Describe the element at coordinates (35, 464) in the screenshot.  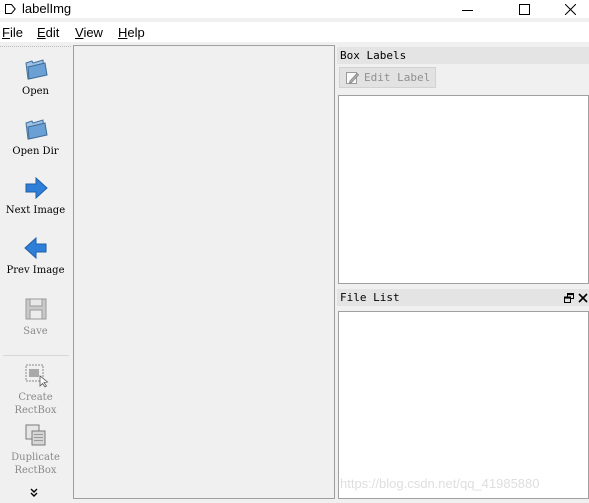
I see `duplicate-rectbox-label: Duplicate RectBox` at that location.